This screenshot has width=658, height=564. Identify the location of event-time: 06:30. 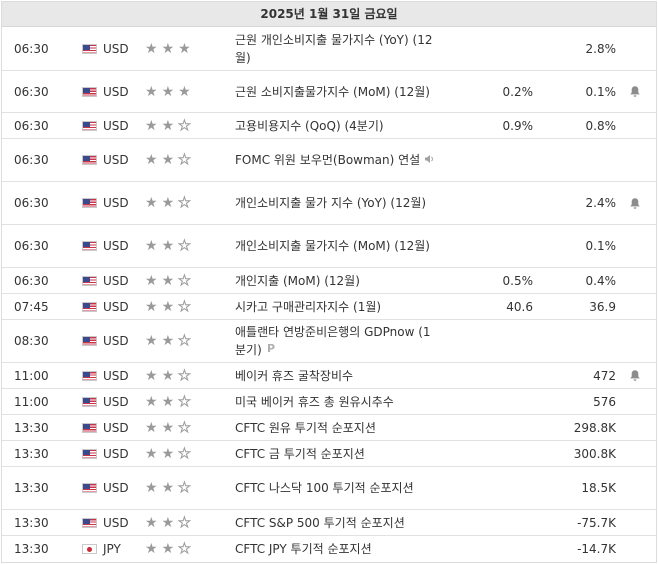
(31, 280).